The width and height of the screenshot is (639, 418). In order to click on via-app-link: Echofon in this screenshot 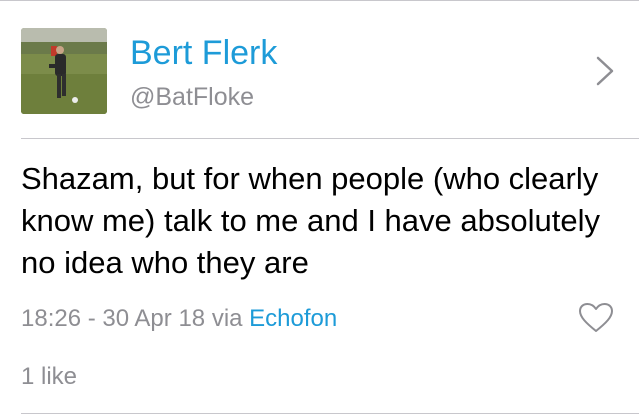, I will do `click(293, 318)`.